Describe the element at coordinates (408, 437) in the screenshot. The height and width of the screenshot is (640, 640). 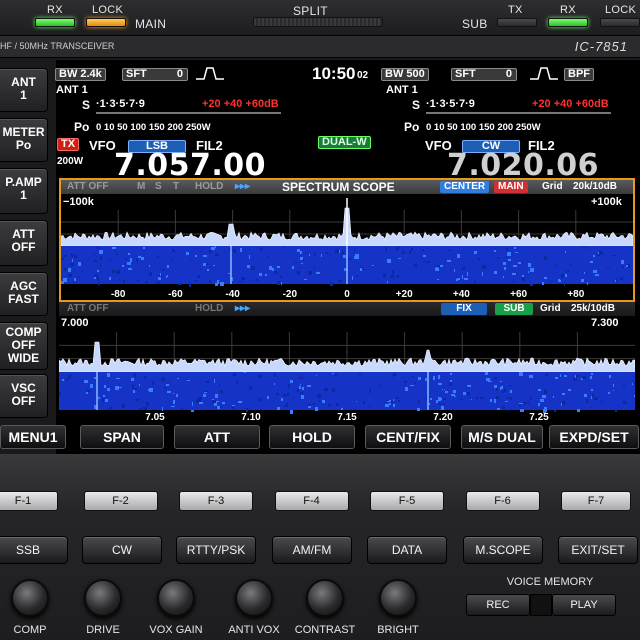
I see `softkey-cent-fix: CENT/FIX` at that location.